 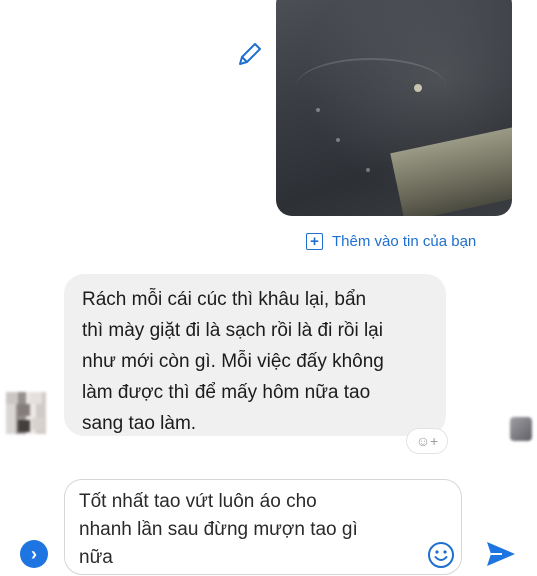 I want to click on draft-line: Tốt nhất tao vứt luôn áo cho, so click(x=198, y=501).